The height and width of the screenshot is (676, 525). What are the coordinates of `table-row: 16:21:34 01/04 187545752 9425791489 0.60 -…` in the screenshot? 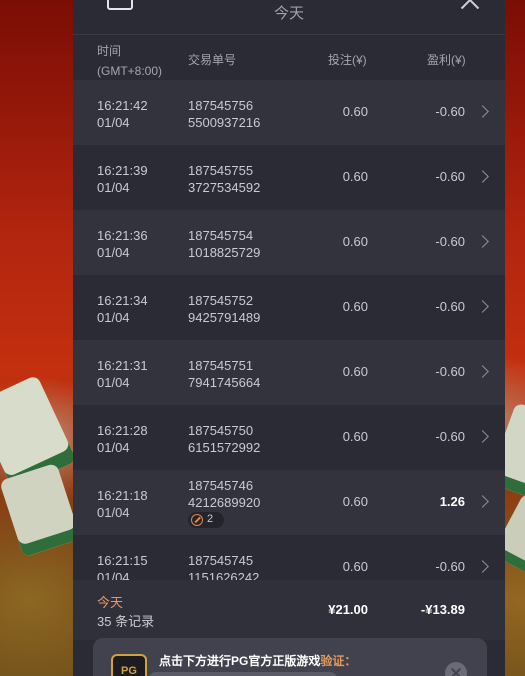 It's located at (289, 307).